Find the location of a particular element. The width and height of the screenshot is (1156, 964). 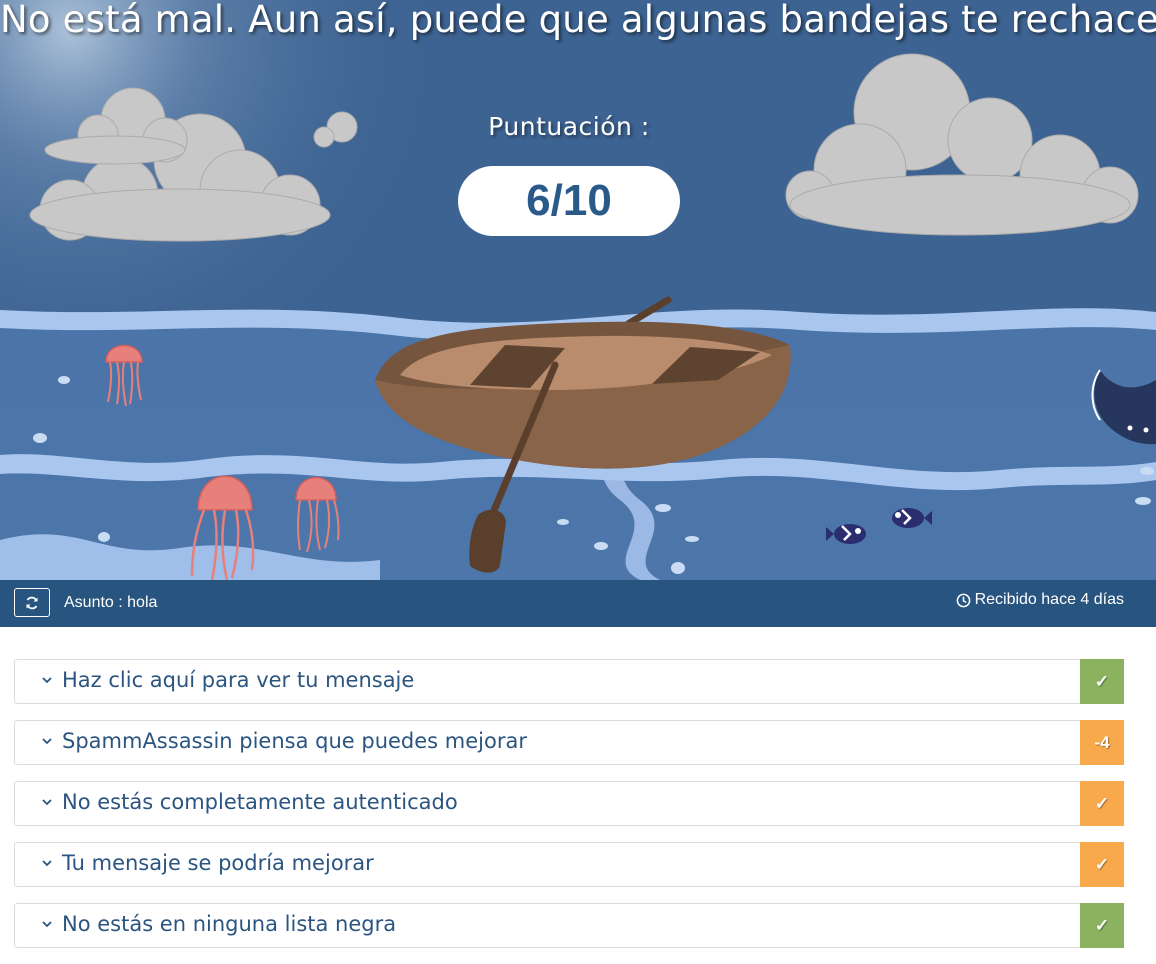

received-time: Recibido hace 4 días is located at coordinates (1040, 600).